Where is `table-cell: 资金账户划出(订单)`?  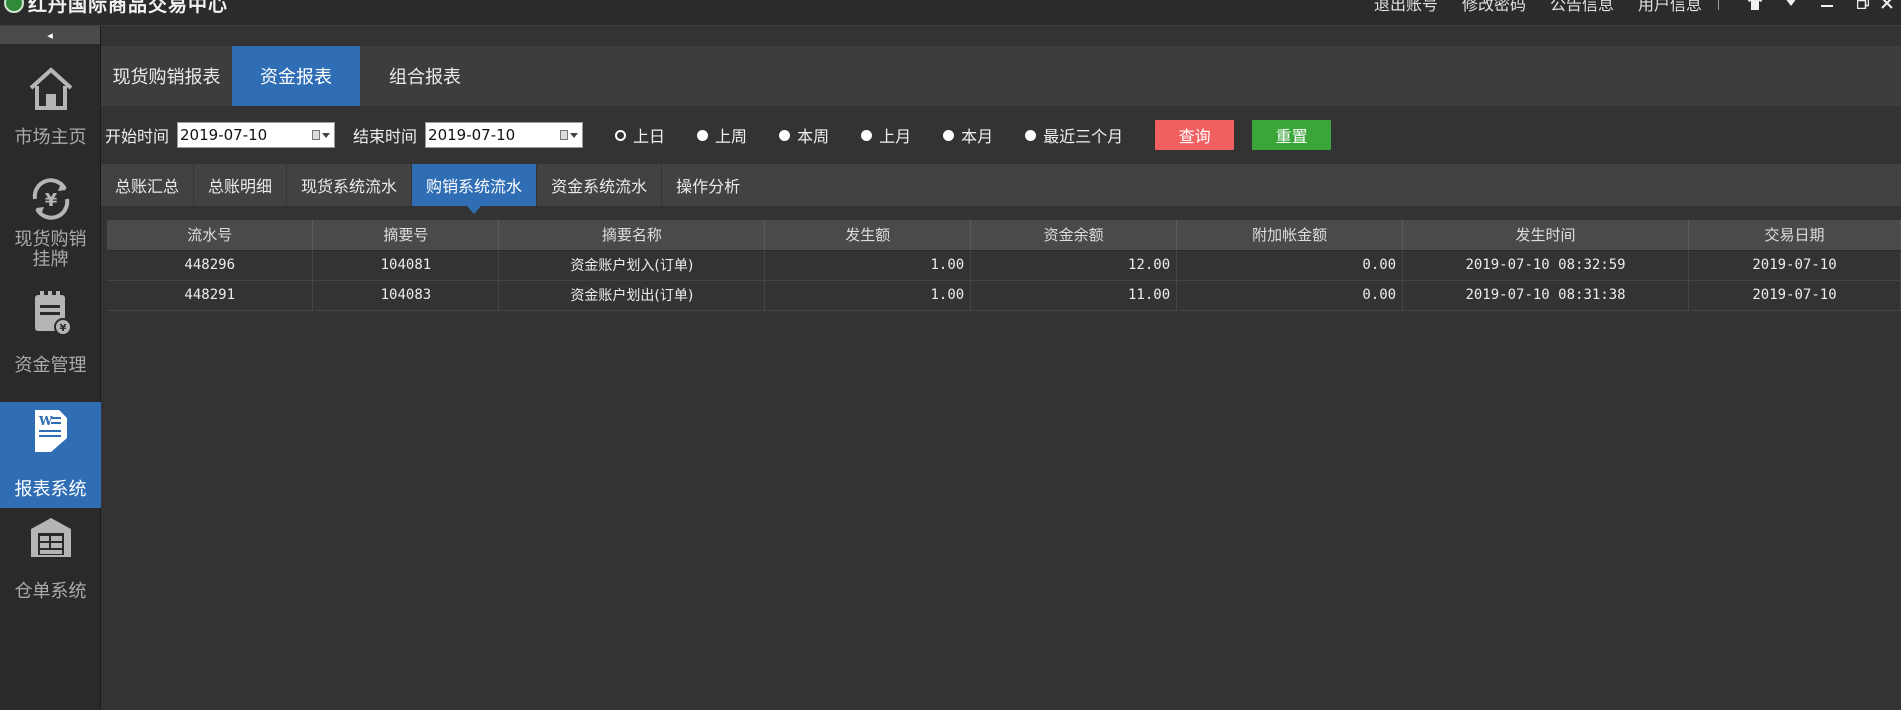 table-cell: 资金账户划出(订单) is located at coordinates (632, 295).